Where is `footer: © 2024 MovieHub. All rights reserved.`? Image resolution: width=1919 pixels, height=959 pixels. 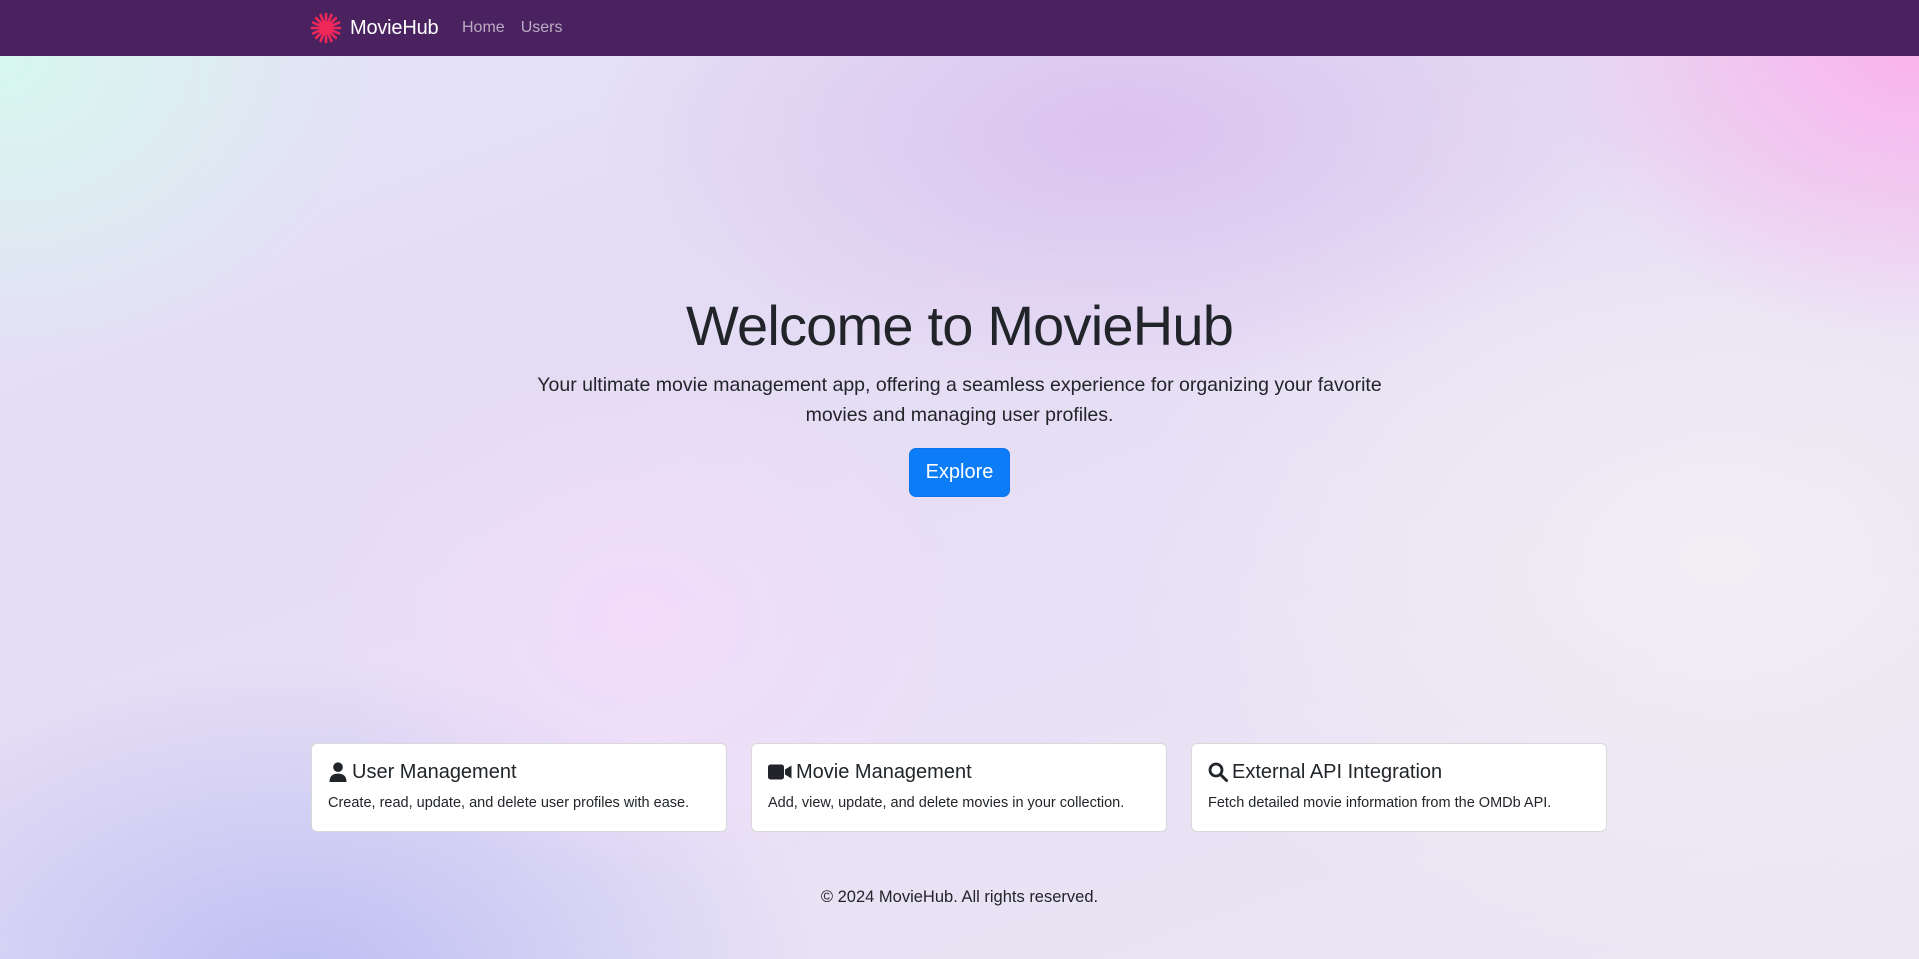
footer: © 2024 MovieHub. All rights reserved. is located at coordinates (959, 897).